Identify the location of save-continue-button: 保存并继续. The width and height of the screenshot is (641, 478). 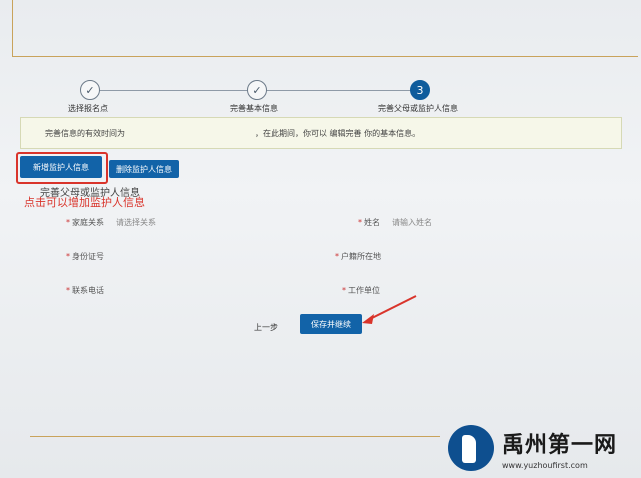
(331, 324).